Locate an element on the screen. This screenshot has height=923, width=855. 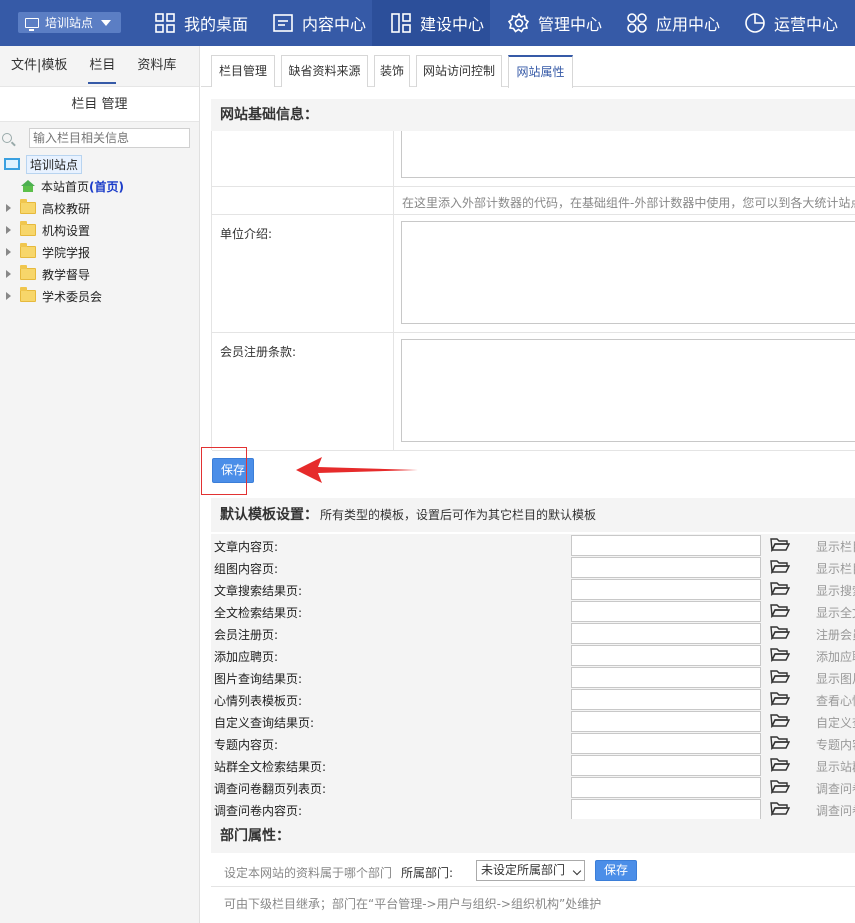
template-row-desc: 查看心情 is located at coordinates (835, 701).